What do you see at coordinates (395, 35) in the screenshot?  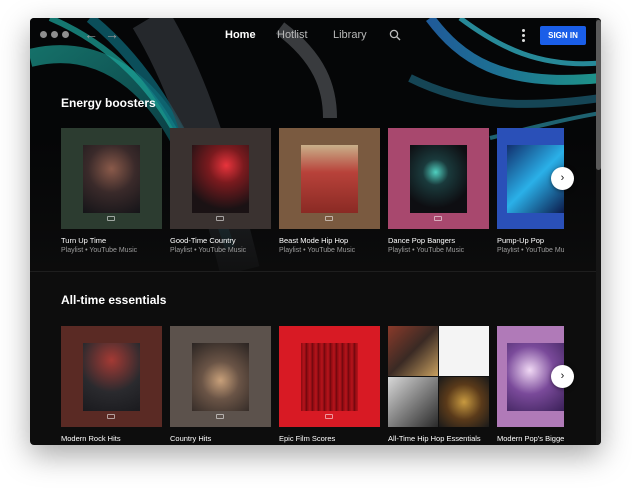 I see `search-icon` at bounding box center [395, 35].